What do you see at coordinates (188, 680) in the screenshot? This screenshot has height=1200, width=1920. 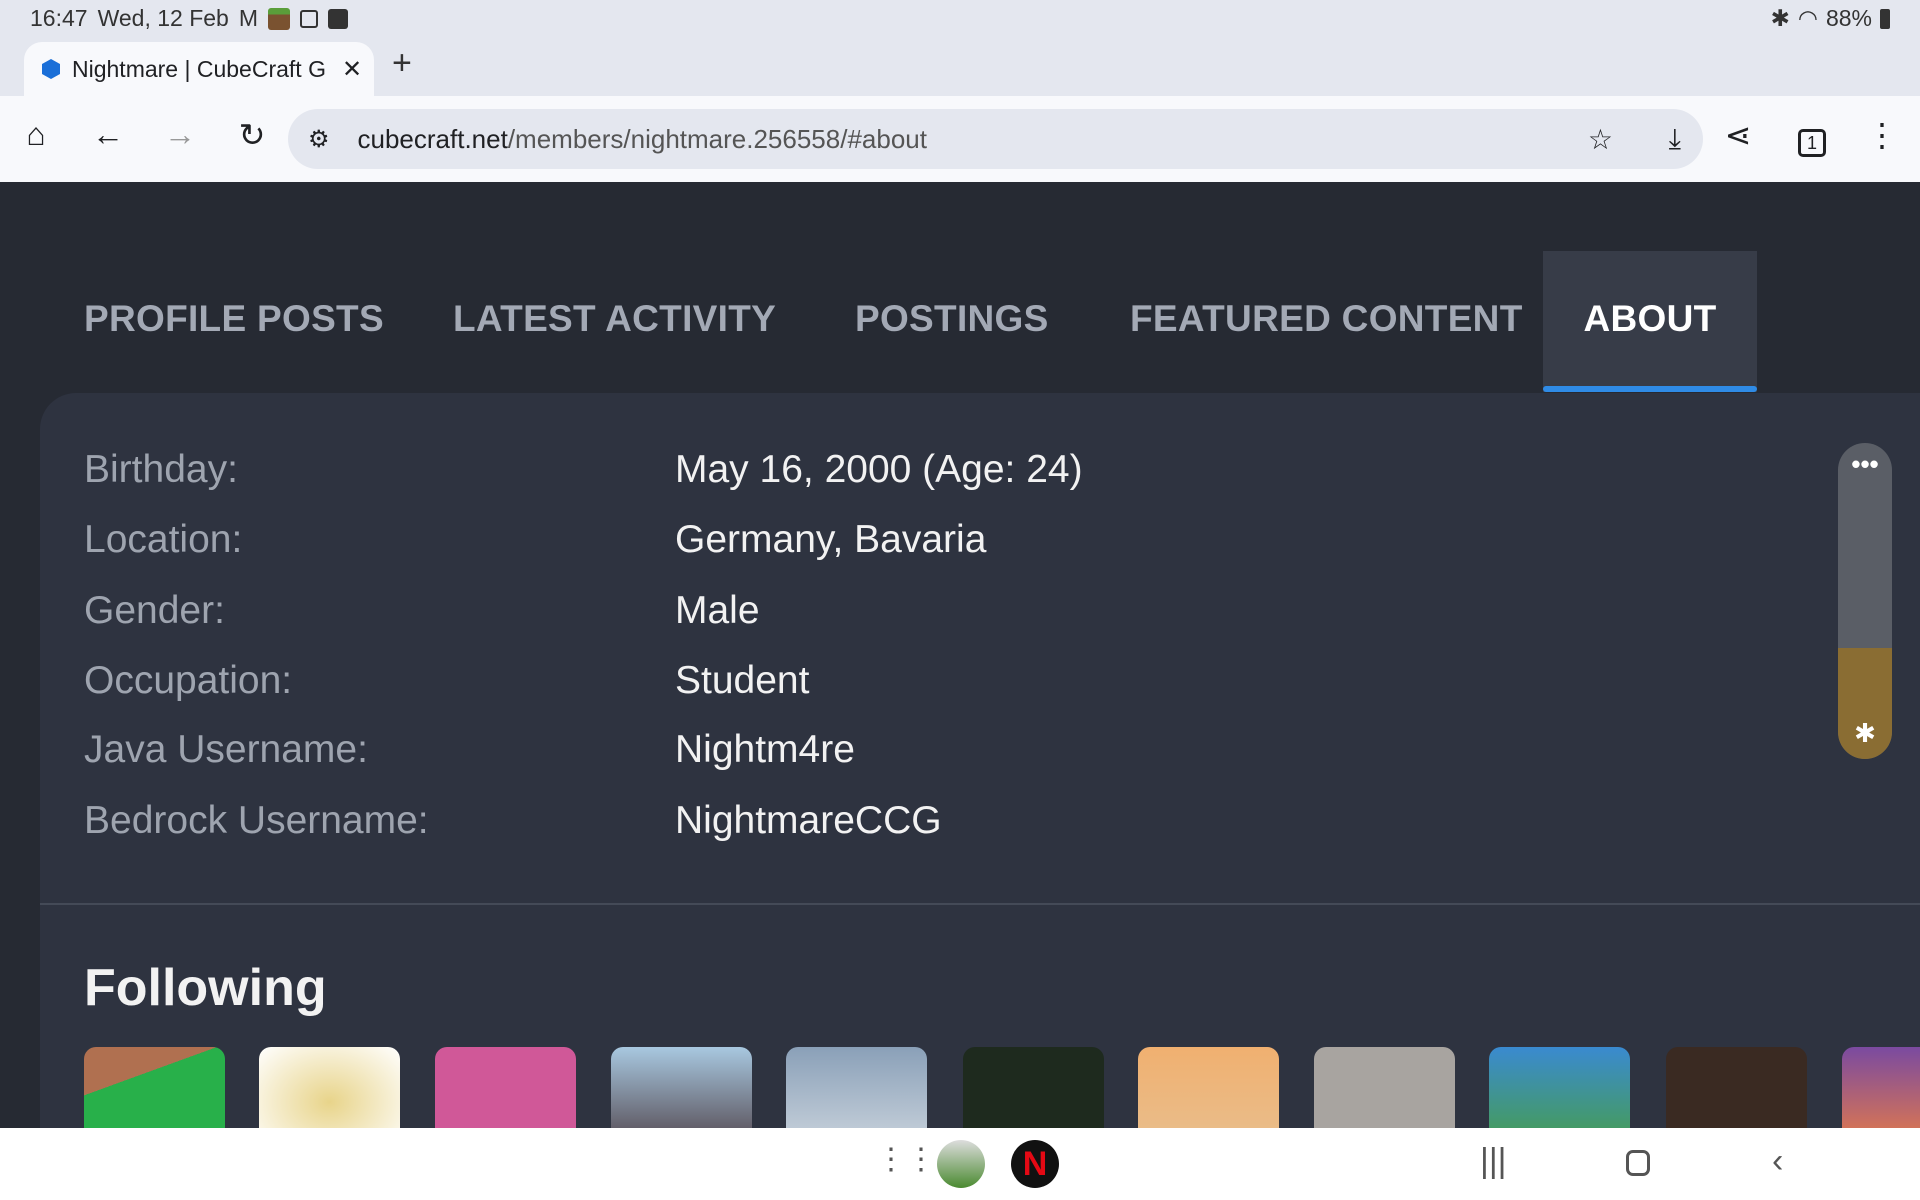 I see `occupation-label: Occupation:` at bounding box center [188, 680].